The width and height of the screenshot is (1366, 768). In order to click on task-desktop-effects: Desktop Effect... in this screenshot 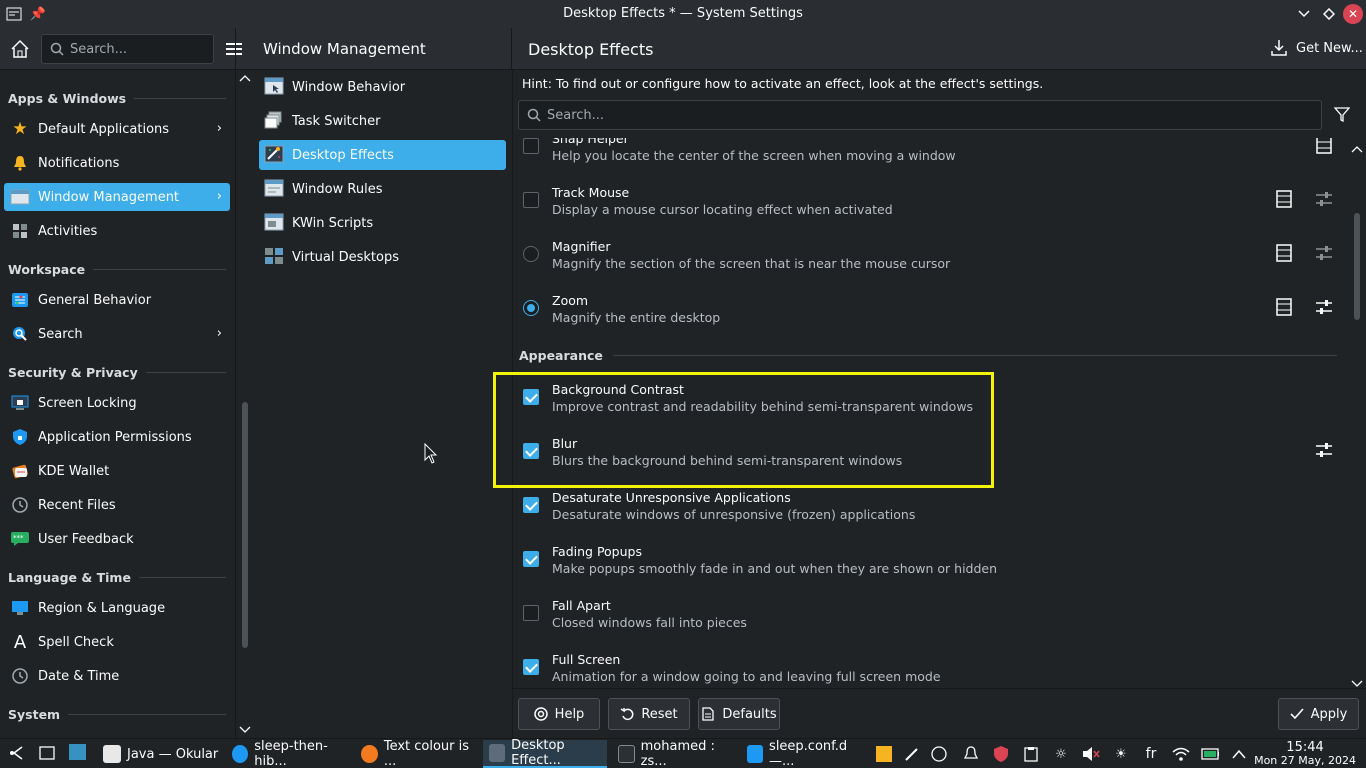, I will do `click(545, 753)`.